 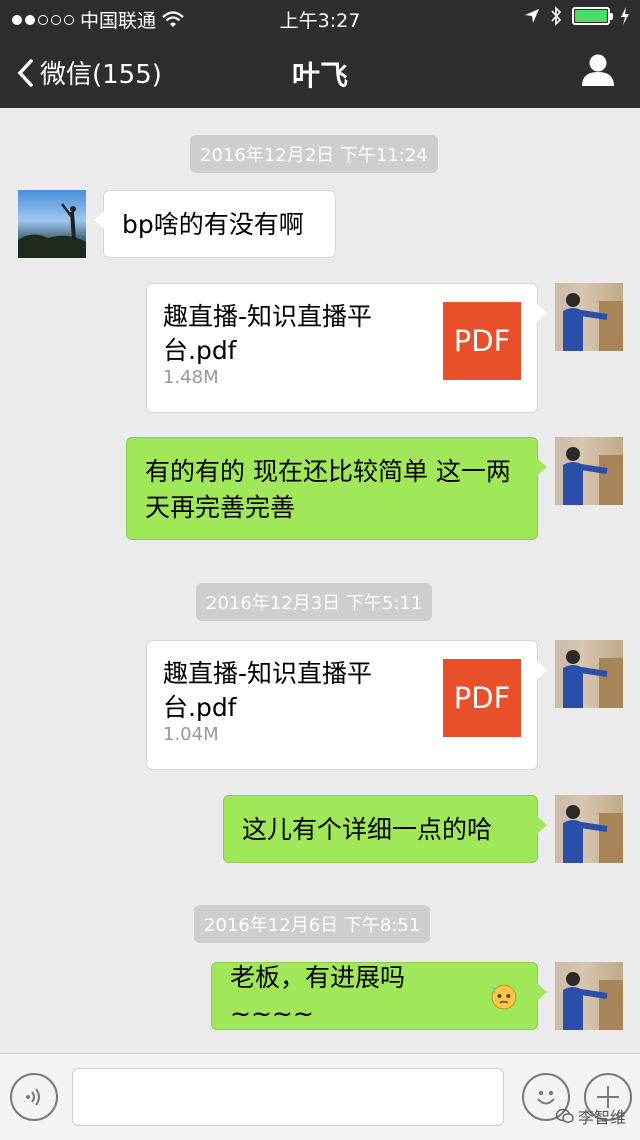 I want to click on bluetooth-icon, so click(x=556, y=16).